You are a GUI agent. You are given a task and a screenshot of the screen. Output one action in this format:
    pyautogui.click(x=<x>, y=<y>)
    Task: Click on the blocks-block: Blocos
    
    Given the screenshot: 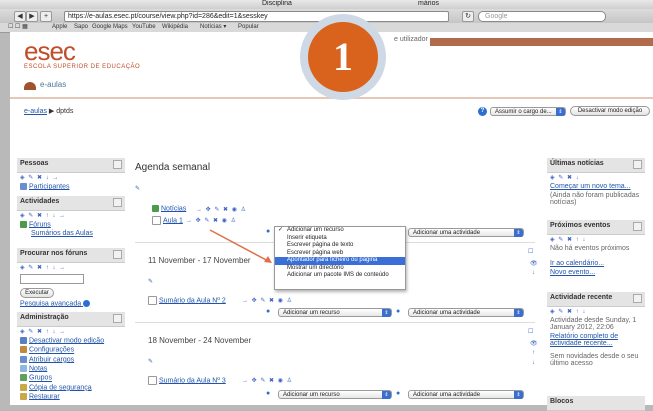 What is the action you would take?
    pyautogui.click(x=596, y=403)
    